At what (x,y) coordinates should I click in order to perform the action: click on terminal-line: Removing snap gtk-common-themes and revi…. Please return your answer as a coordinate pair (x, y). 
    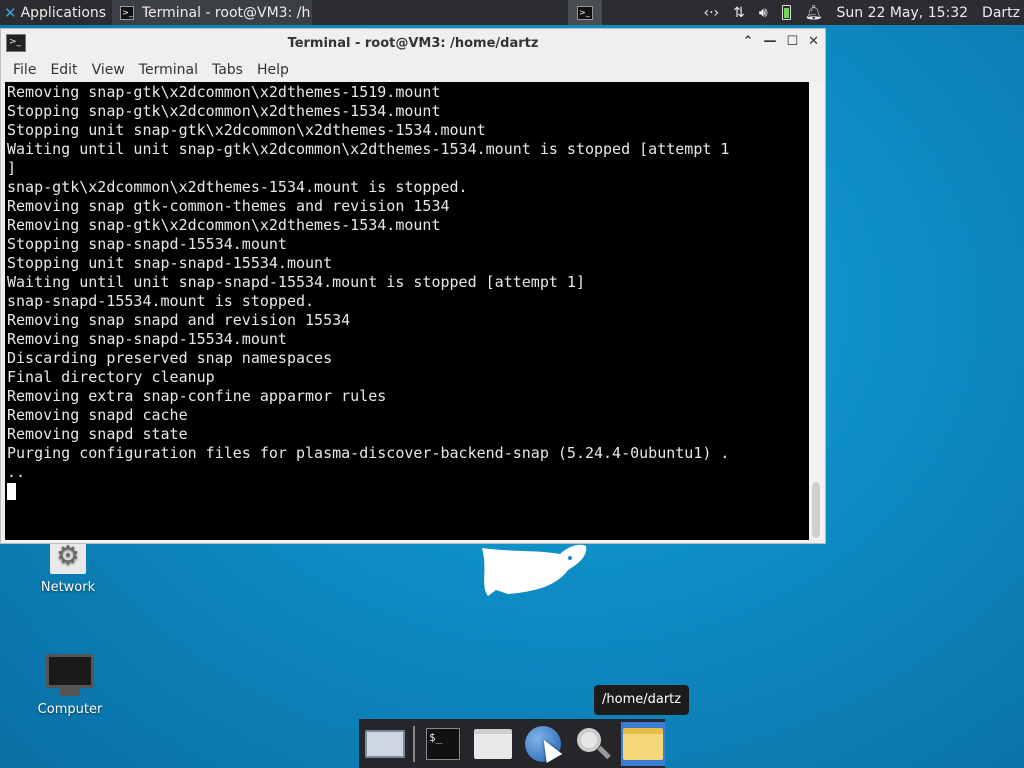
    Looking at the image, I should click on (228, 206).